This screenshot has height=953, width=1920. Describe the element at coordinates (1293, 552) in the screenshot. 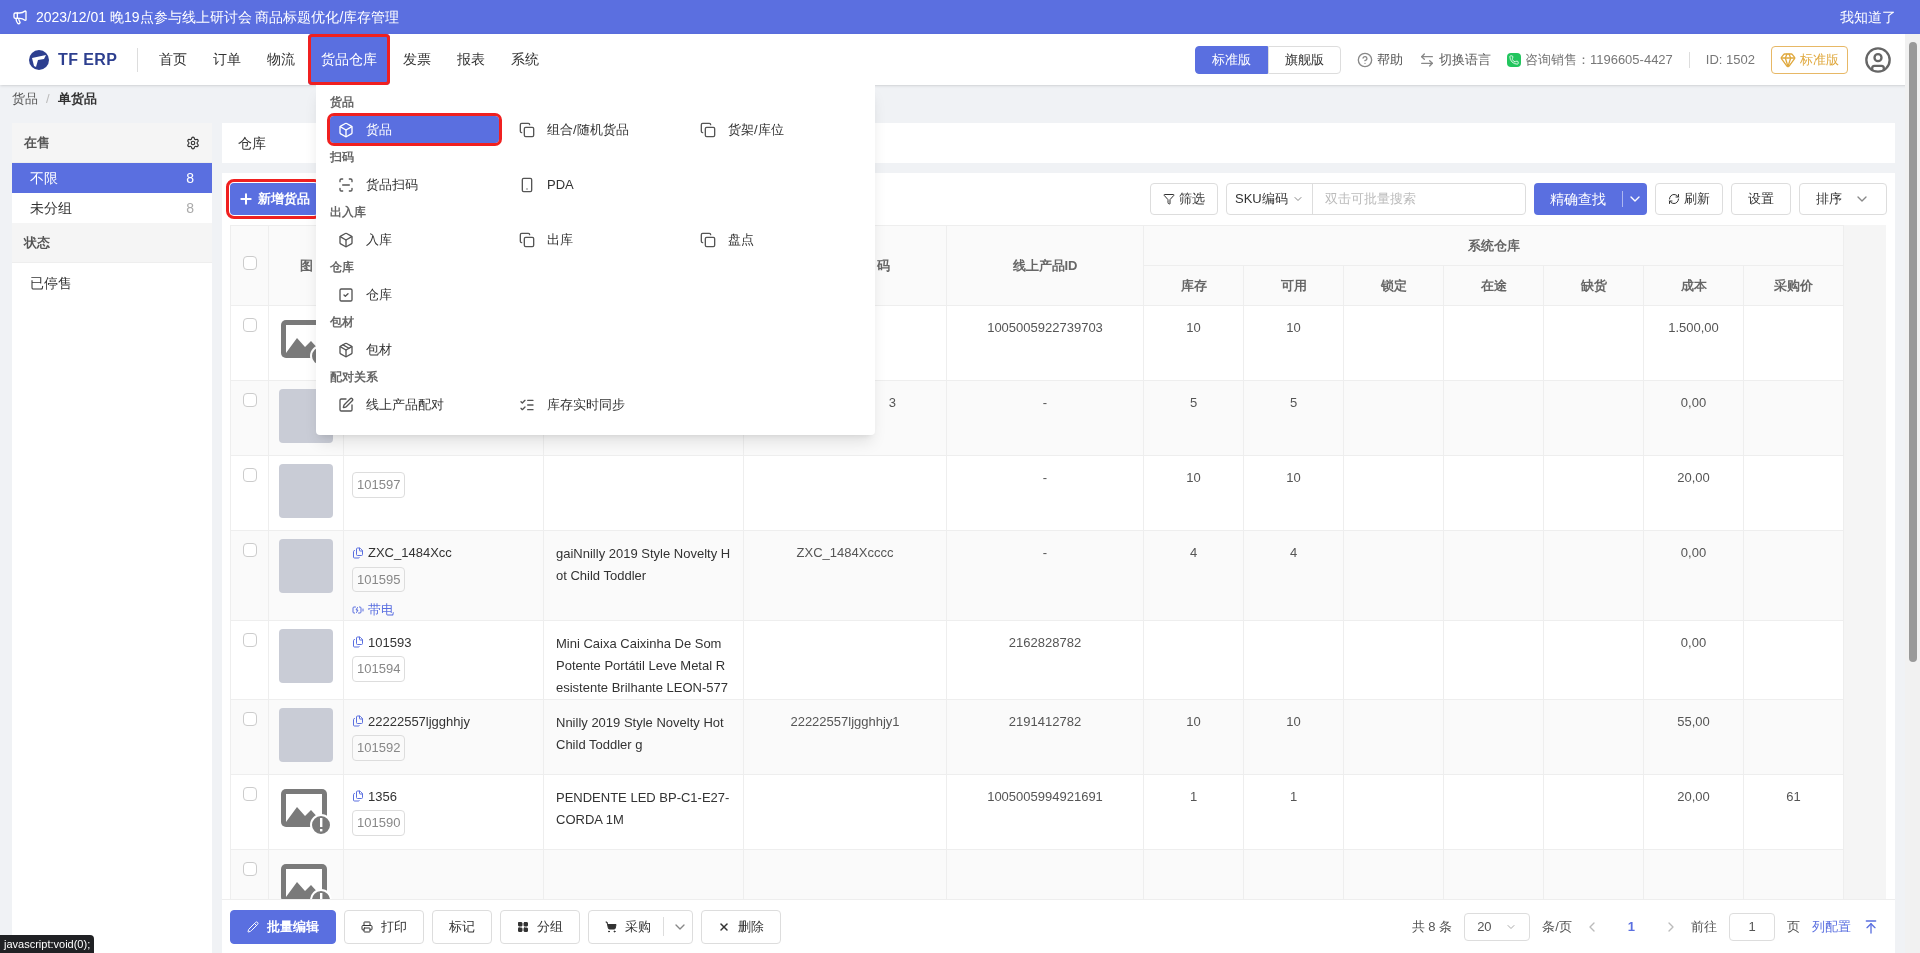

I see `stock-value: 4` at that location.